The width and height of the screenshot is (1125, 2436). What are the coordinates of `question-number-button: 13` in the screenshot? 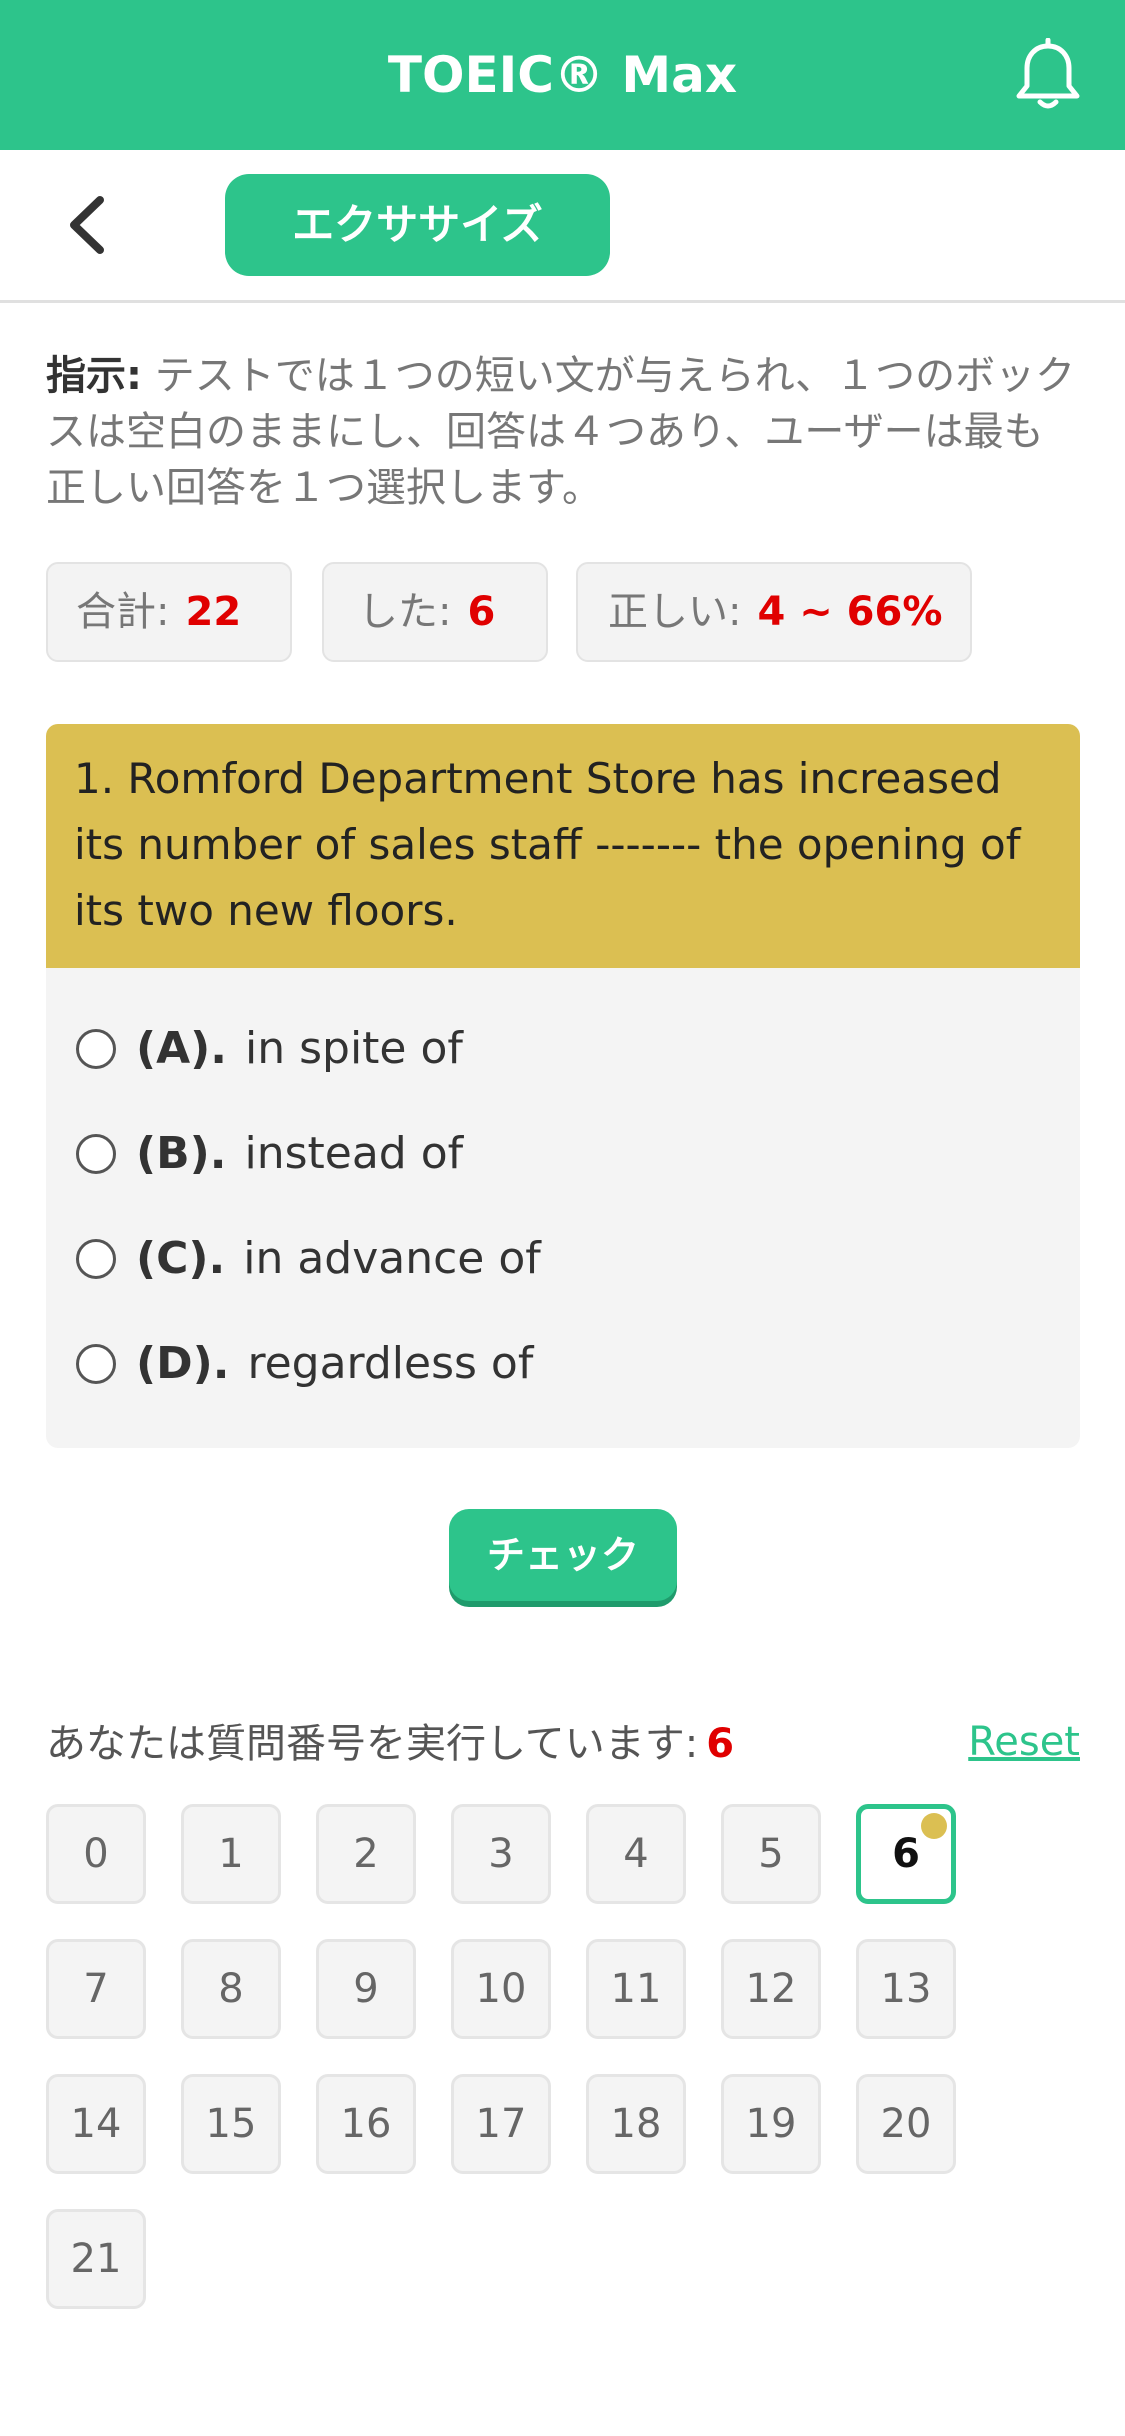 It's located at (906, 1989).